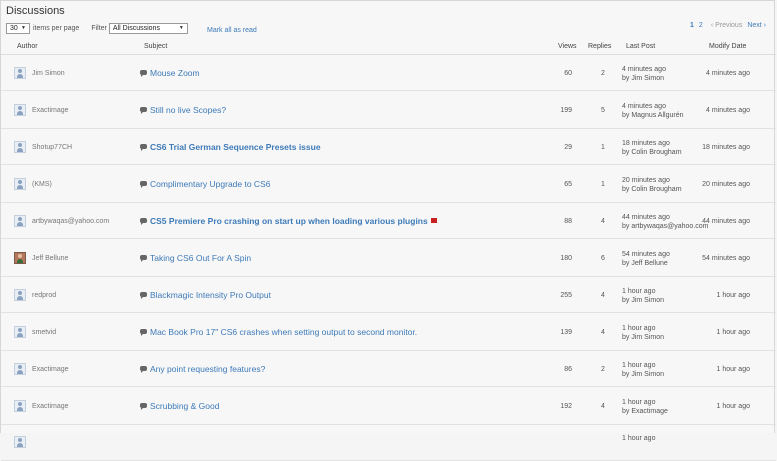  Describe the element at coordinates (155, 46) in the screenshot. I see `col-subject: Subject` at that location.